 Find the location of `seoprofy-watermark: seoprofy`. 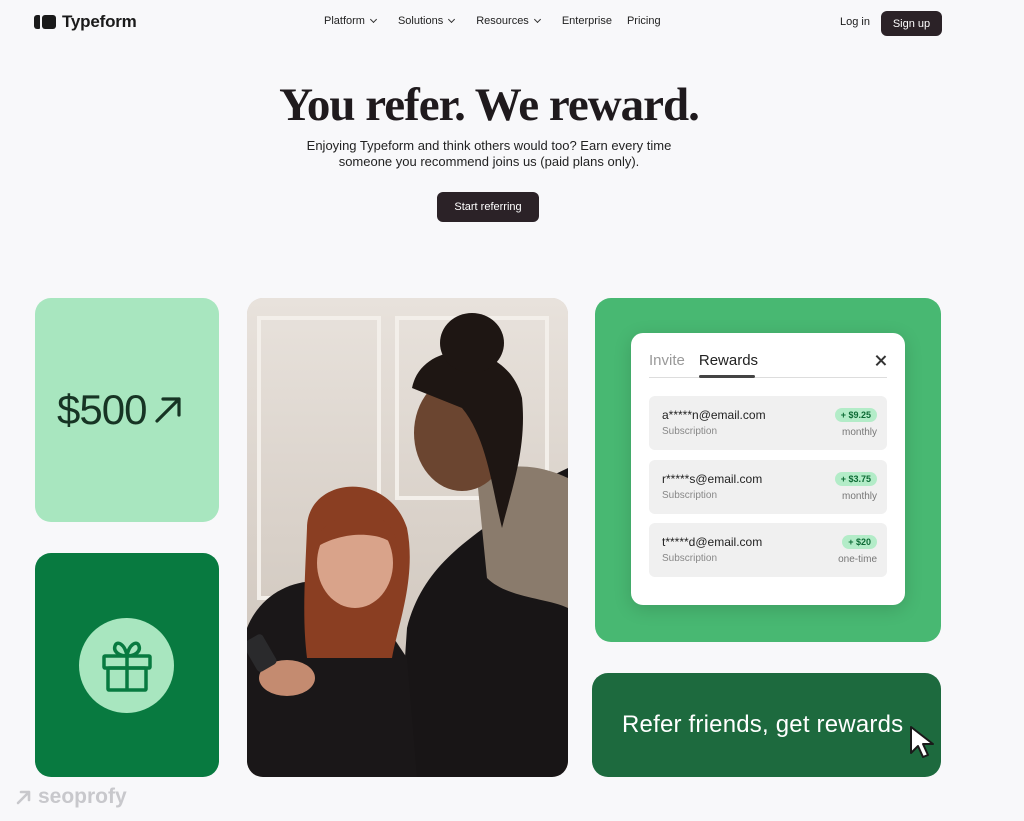

seoprofy-watermark: seoprofy is located at coordinates (71, 797).